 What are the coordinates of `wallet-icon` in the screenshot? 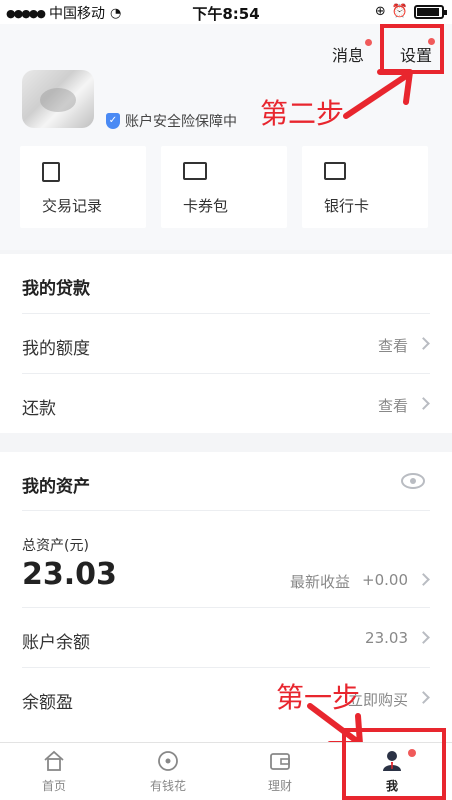 It's located at (280, 761).